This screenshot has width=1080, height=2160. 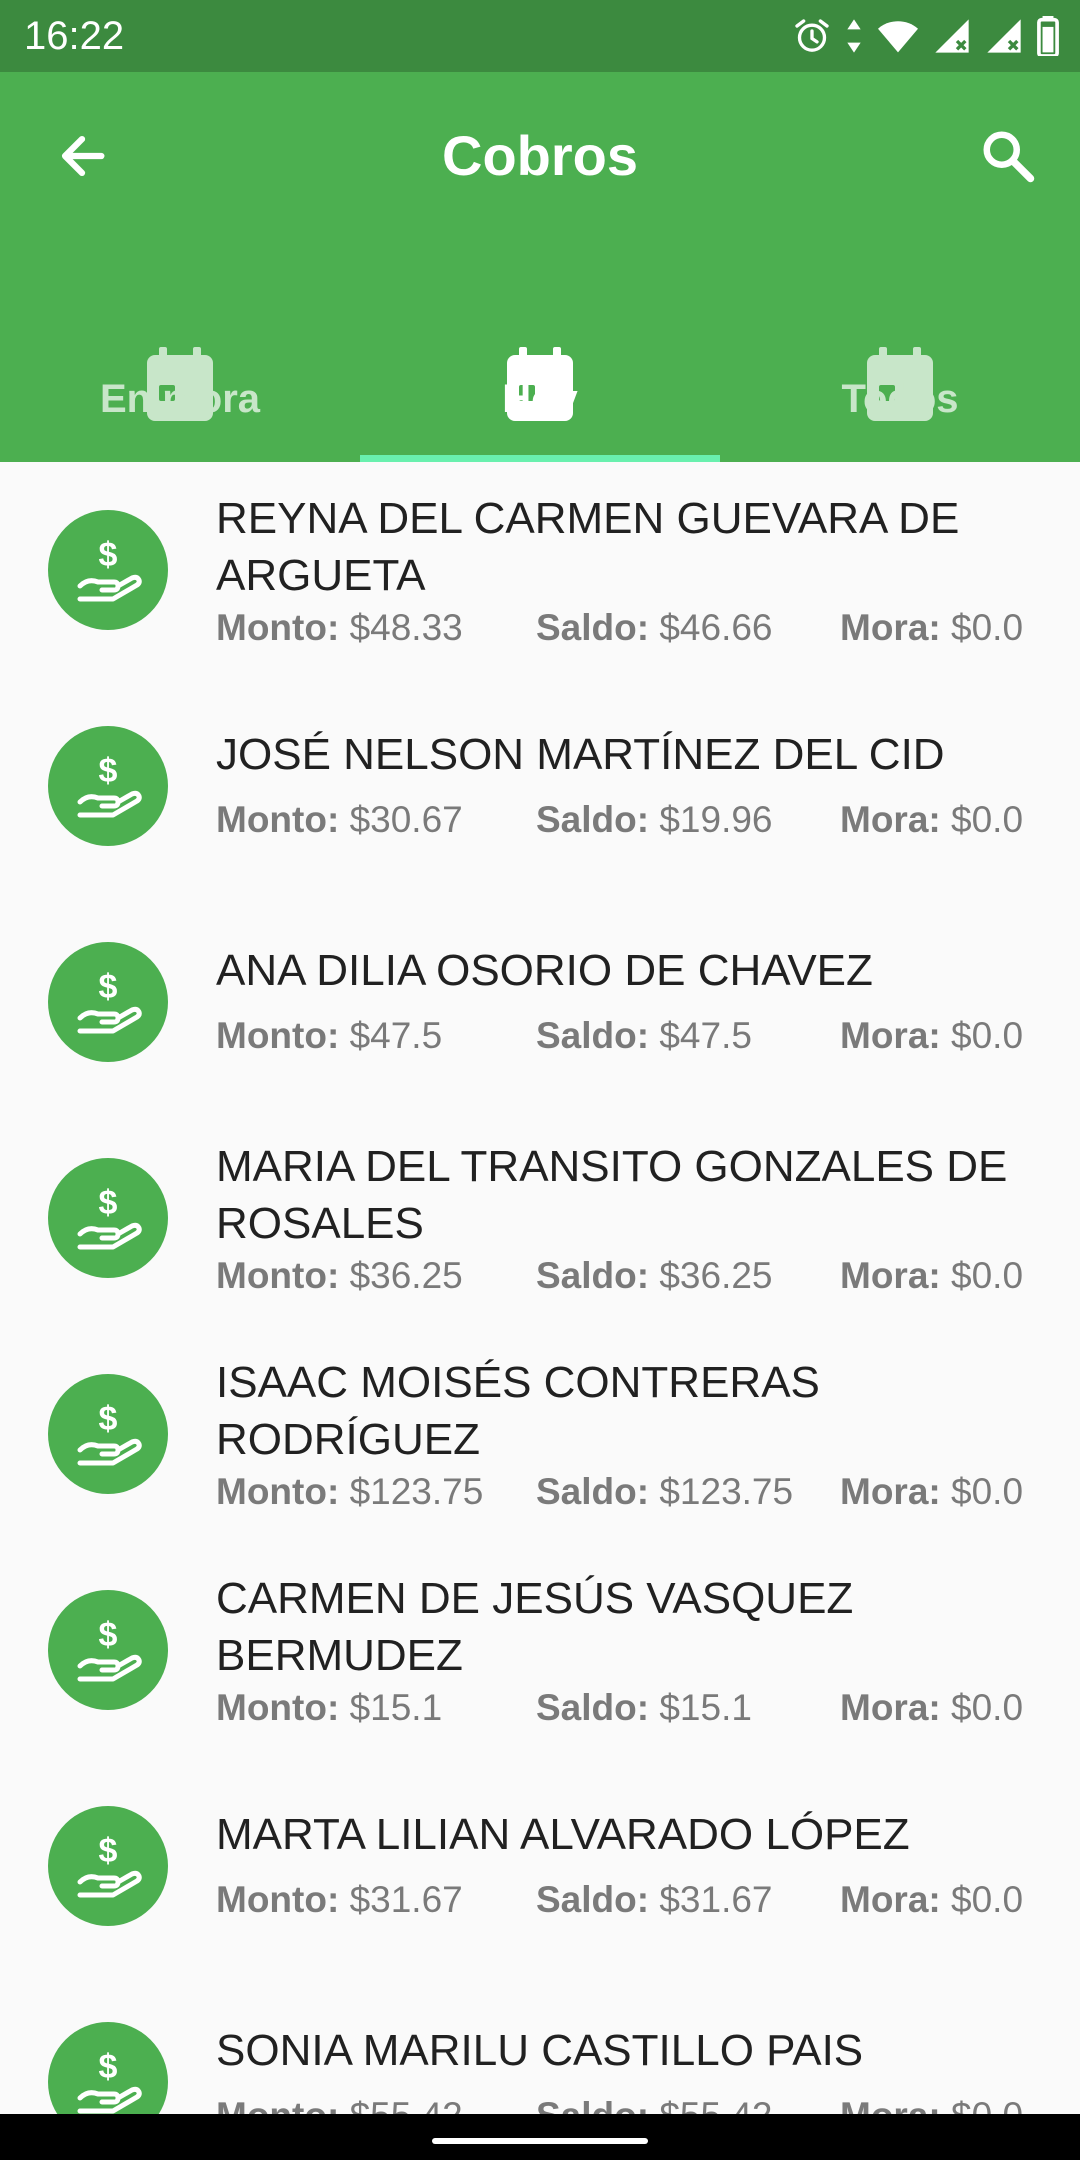 What do you see at coordinates (544, 970) in the screenshot?
I see `client-name: ANA DILIA OSORIO DE CHAVEZ` at bounding box center [544, 970].